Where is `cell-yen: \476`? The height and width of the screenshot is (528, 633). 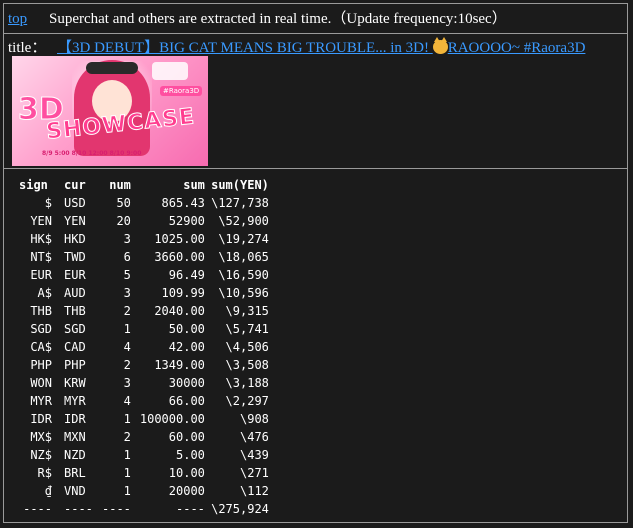
cell-yen: \476 is located at coordinates (254, 437).